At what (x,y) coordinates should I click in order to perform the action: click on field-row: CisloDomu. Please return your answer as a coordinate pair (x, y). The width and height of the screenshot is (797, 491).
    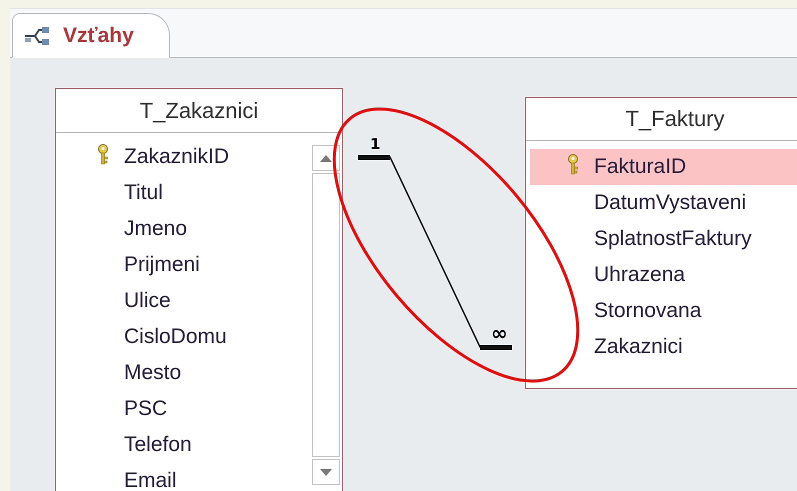
    Looking at the image, I should click on (184, 337).